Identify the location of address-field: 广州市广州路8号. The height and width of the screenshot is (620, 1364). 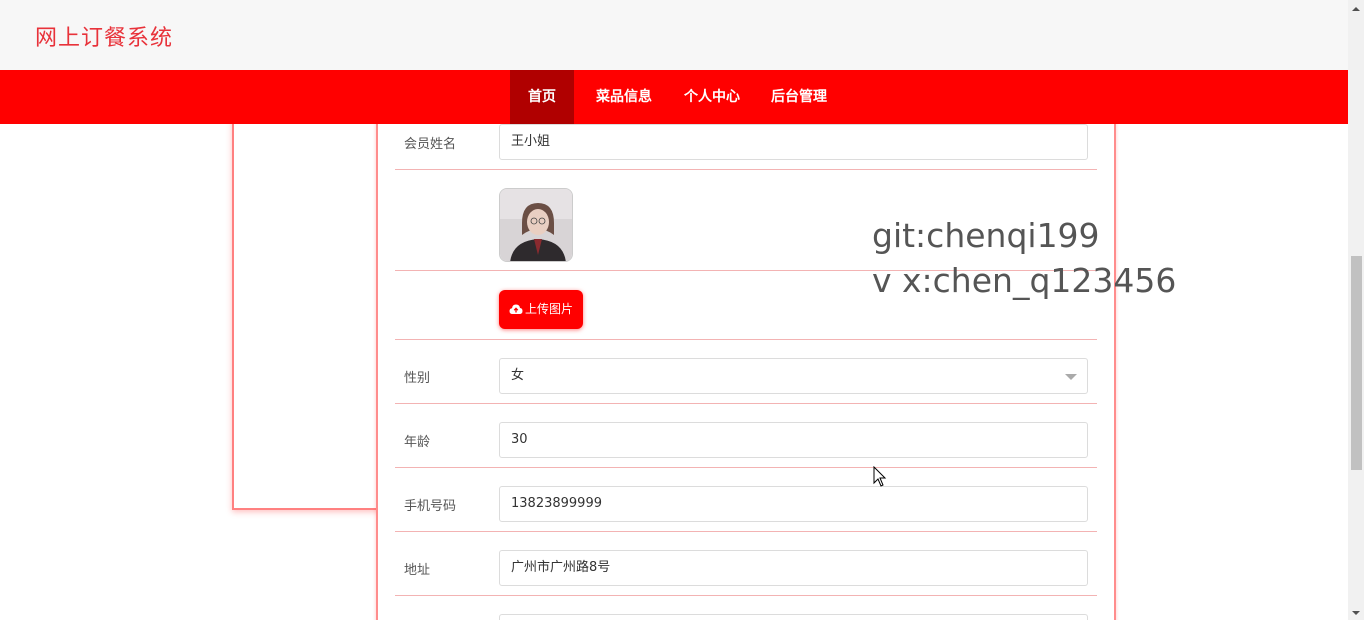
(793, 568).